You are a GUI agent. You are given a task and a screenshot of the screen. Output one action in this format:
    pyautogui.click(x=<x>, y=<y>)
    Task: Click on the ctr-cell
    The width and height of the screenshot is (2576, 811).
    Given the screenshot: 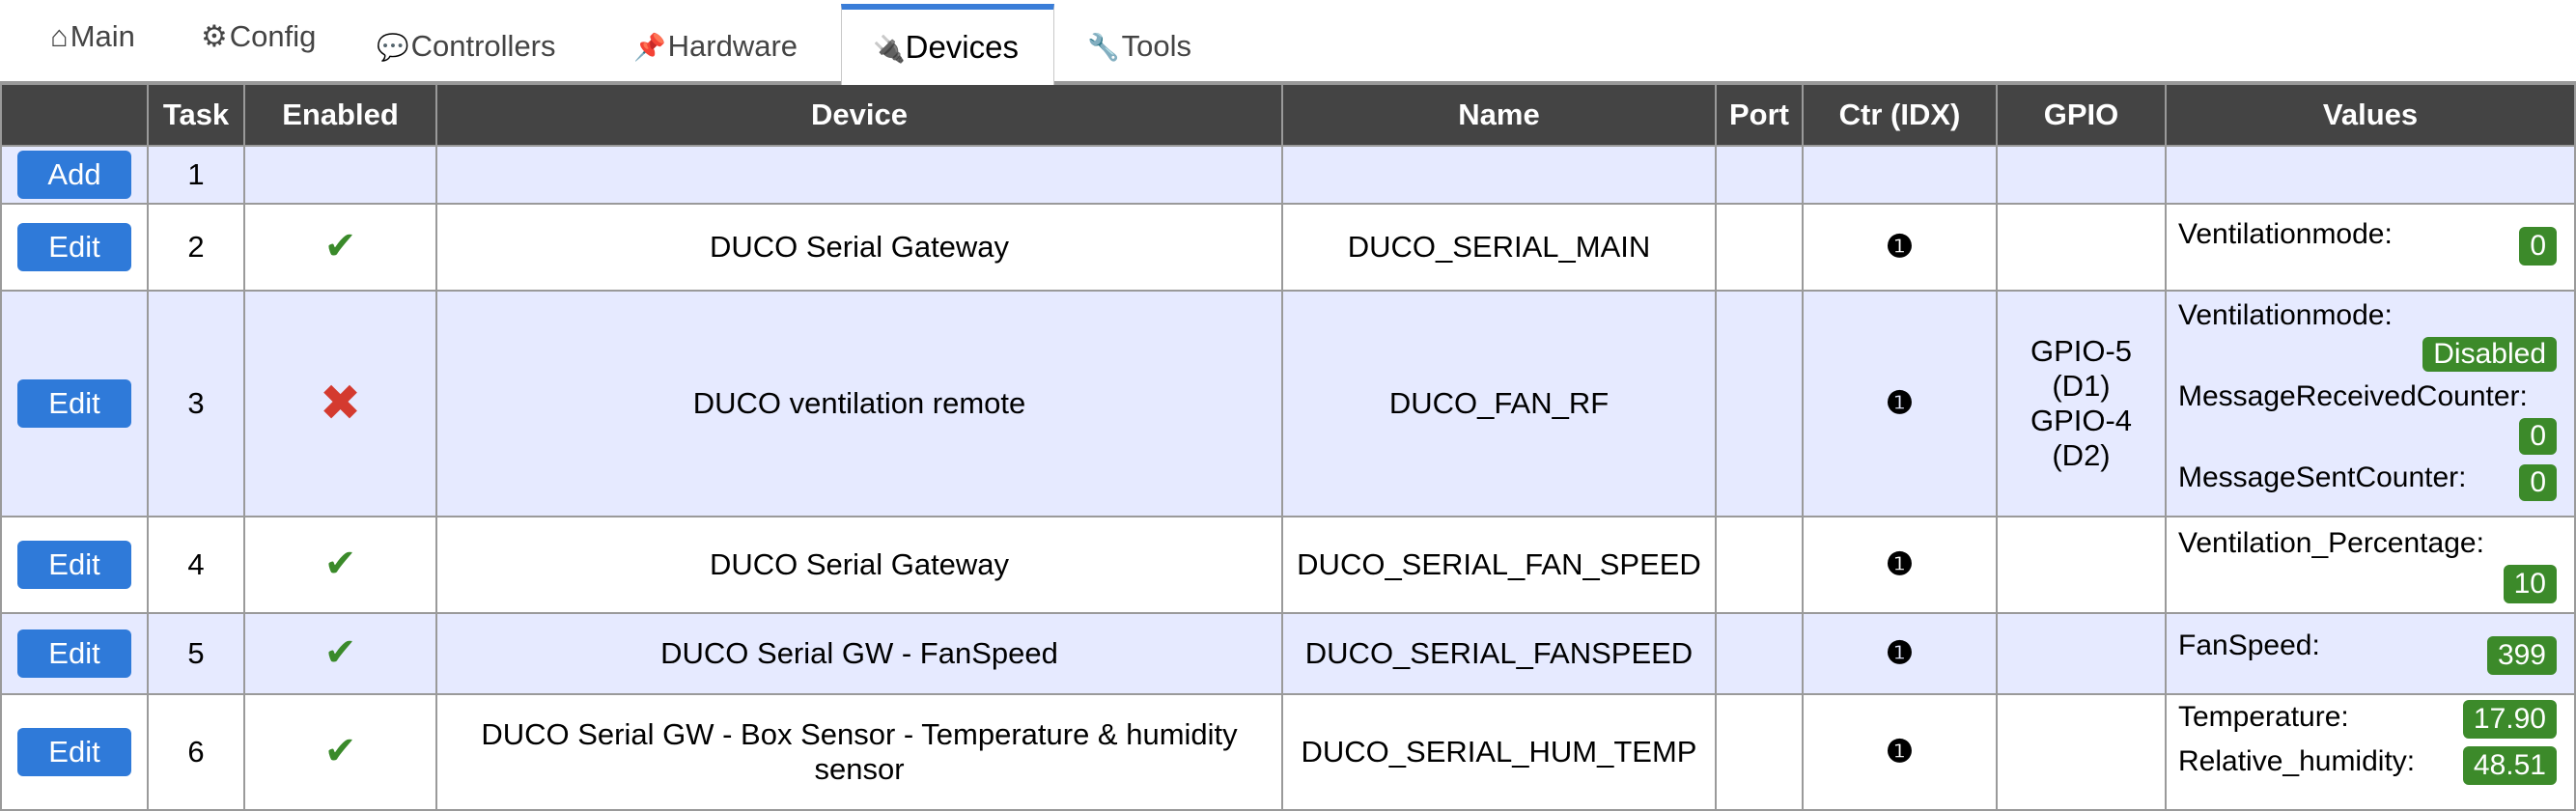 What is the action you would take?
    pyautogui.click(x=1900, y=175)
    